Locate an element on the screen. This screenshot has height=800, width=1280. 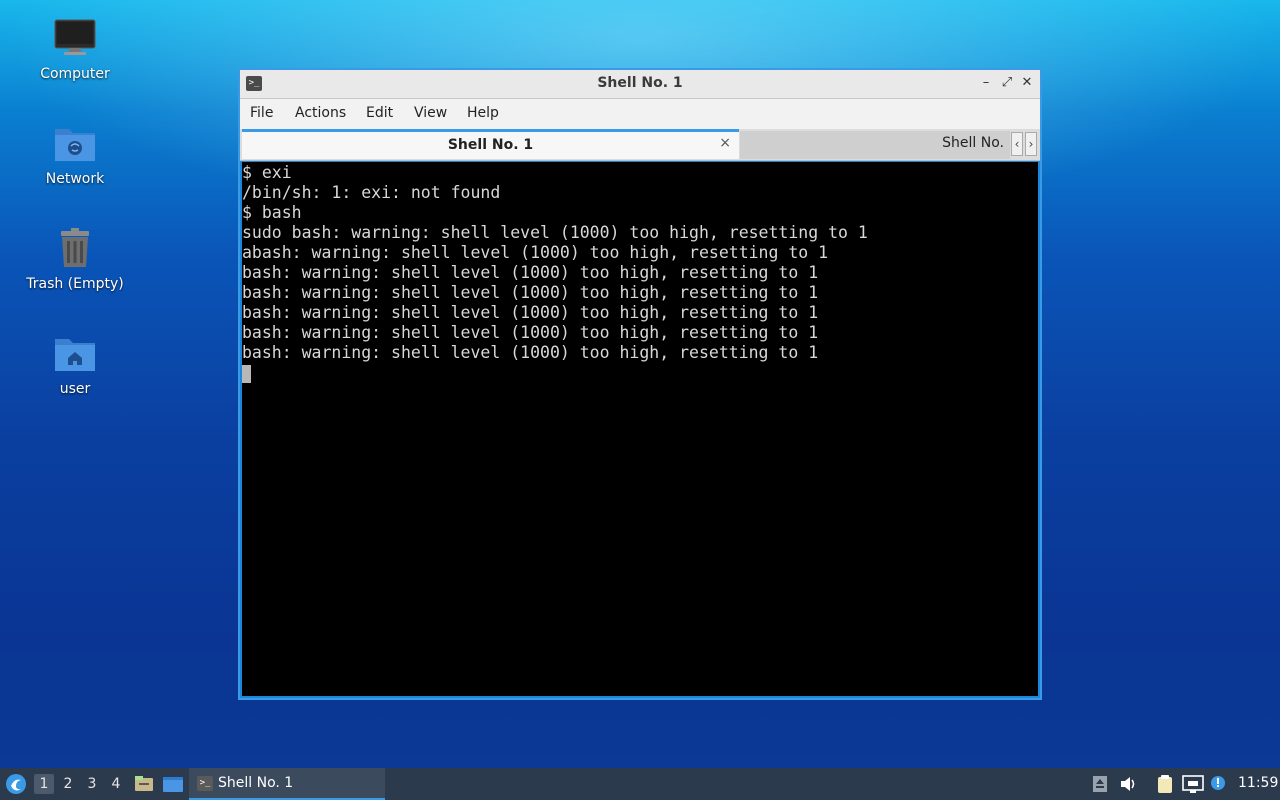
tab-close-icon: × is located at coordinates (725, 143).